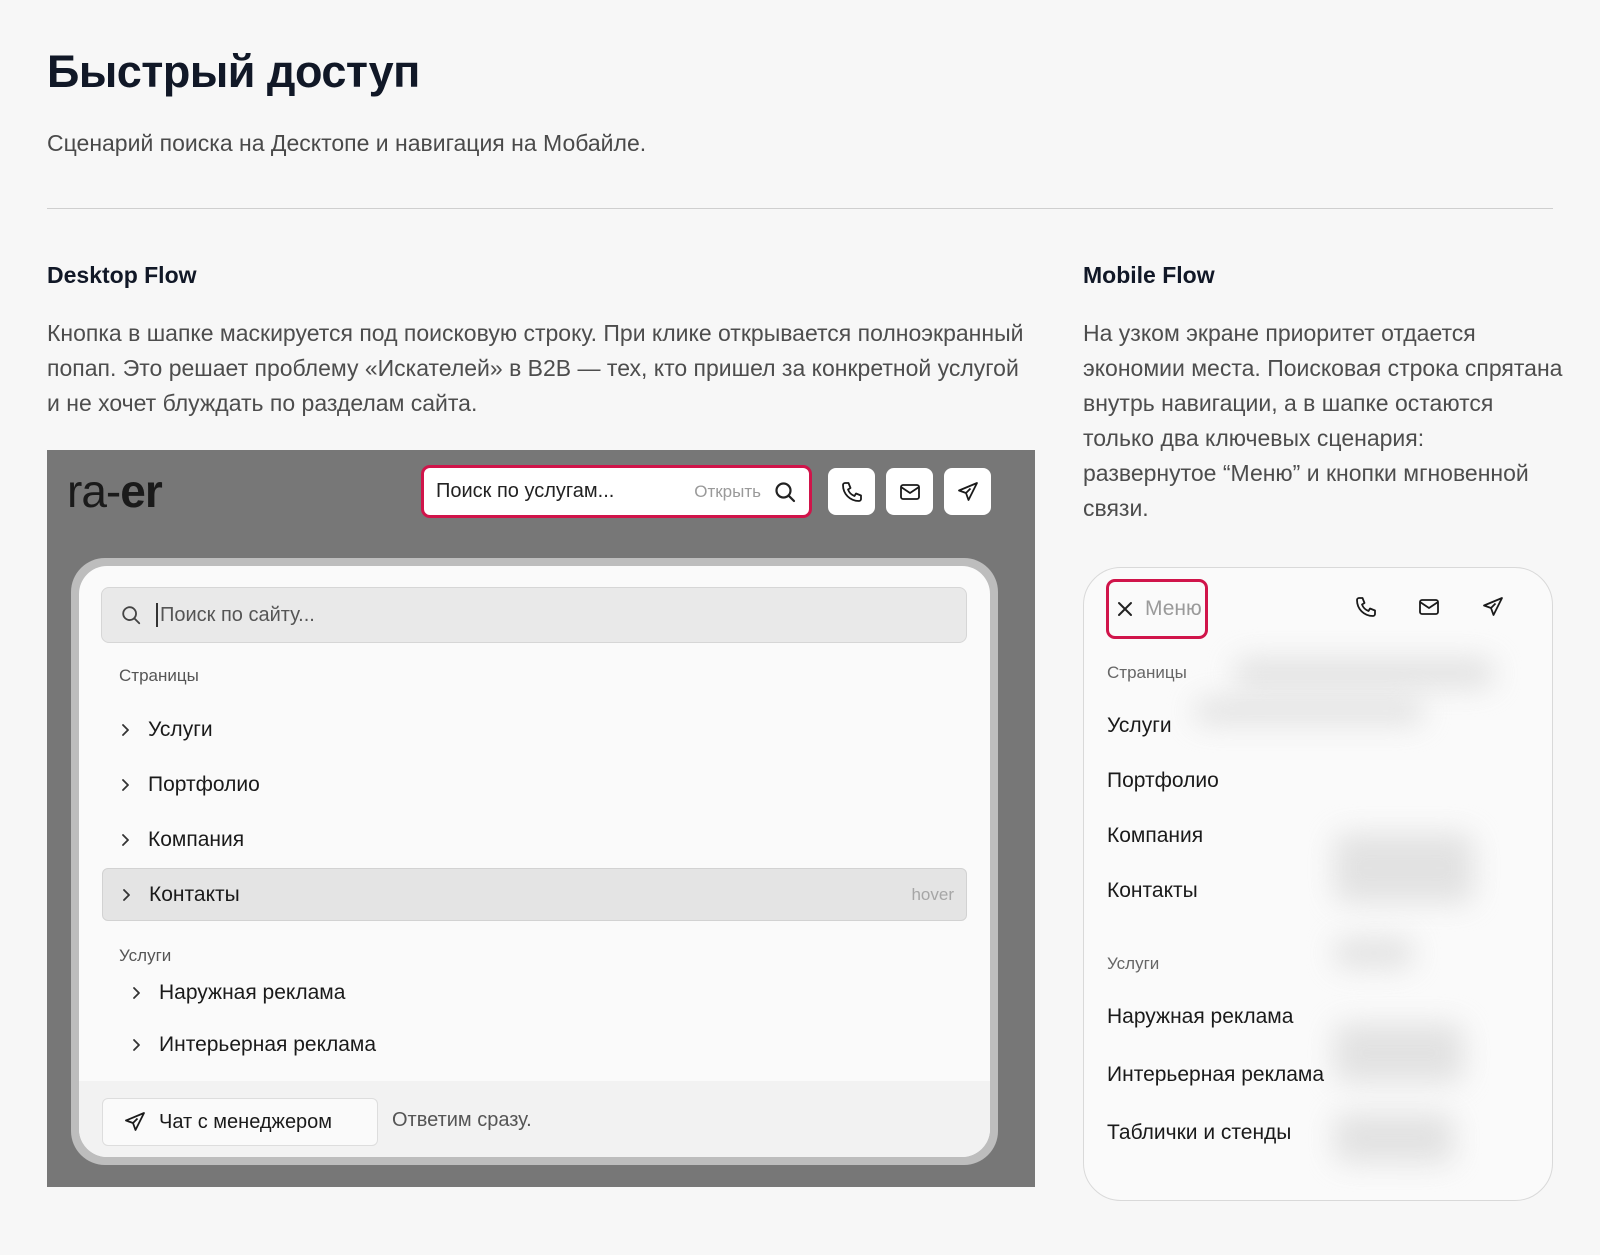  I want to click on pages-group-label: Страницы, so click(159, 675).